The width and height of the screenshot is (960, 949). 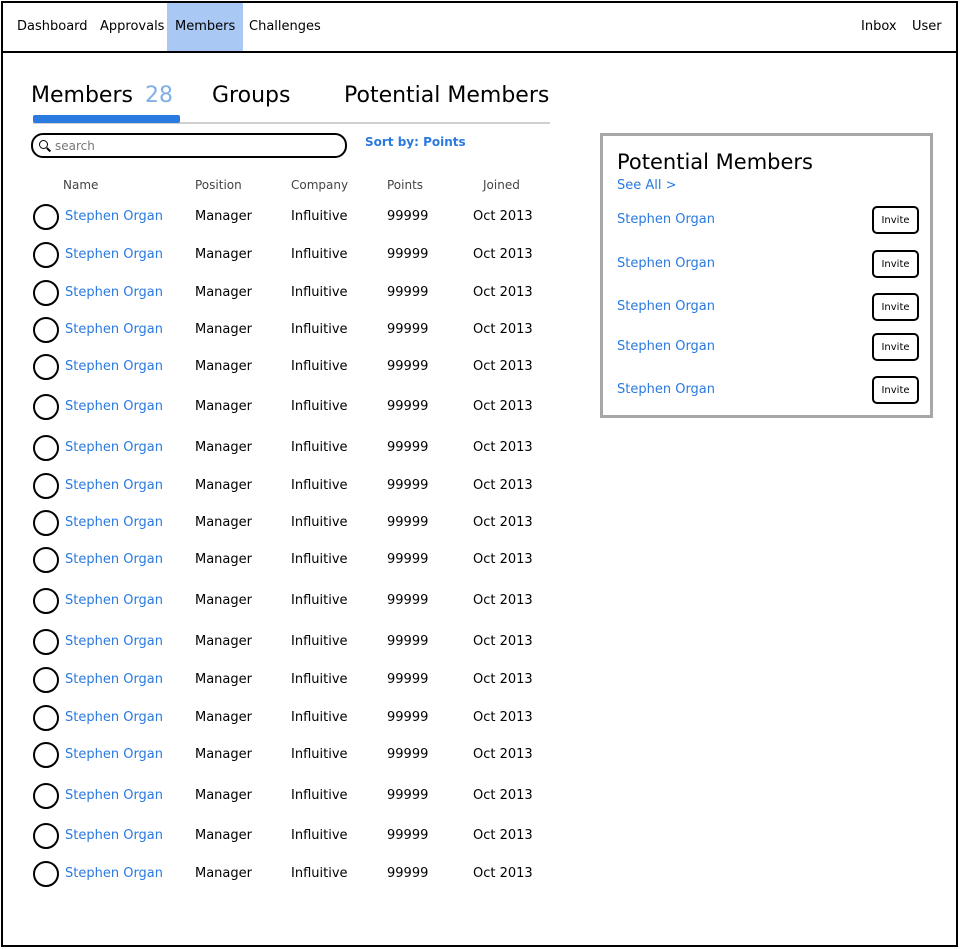 What do you see at coordinates (415, 142) in the screenshot?
I see `sort-by-button: Sort by: Points` at bounding box center [415, 142].